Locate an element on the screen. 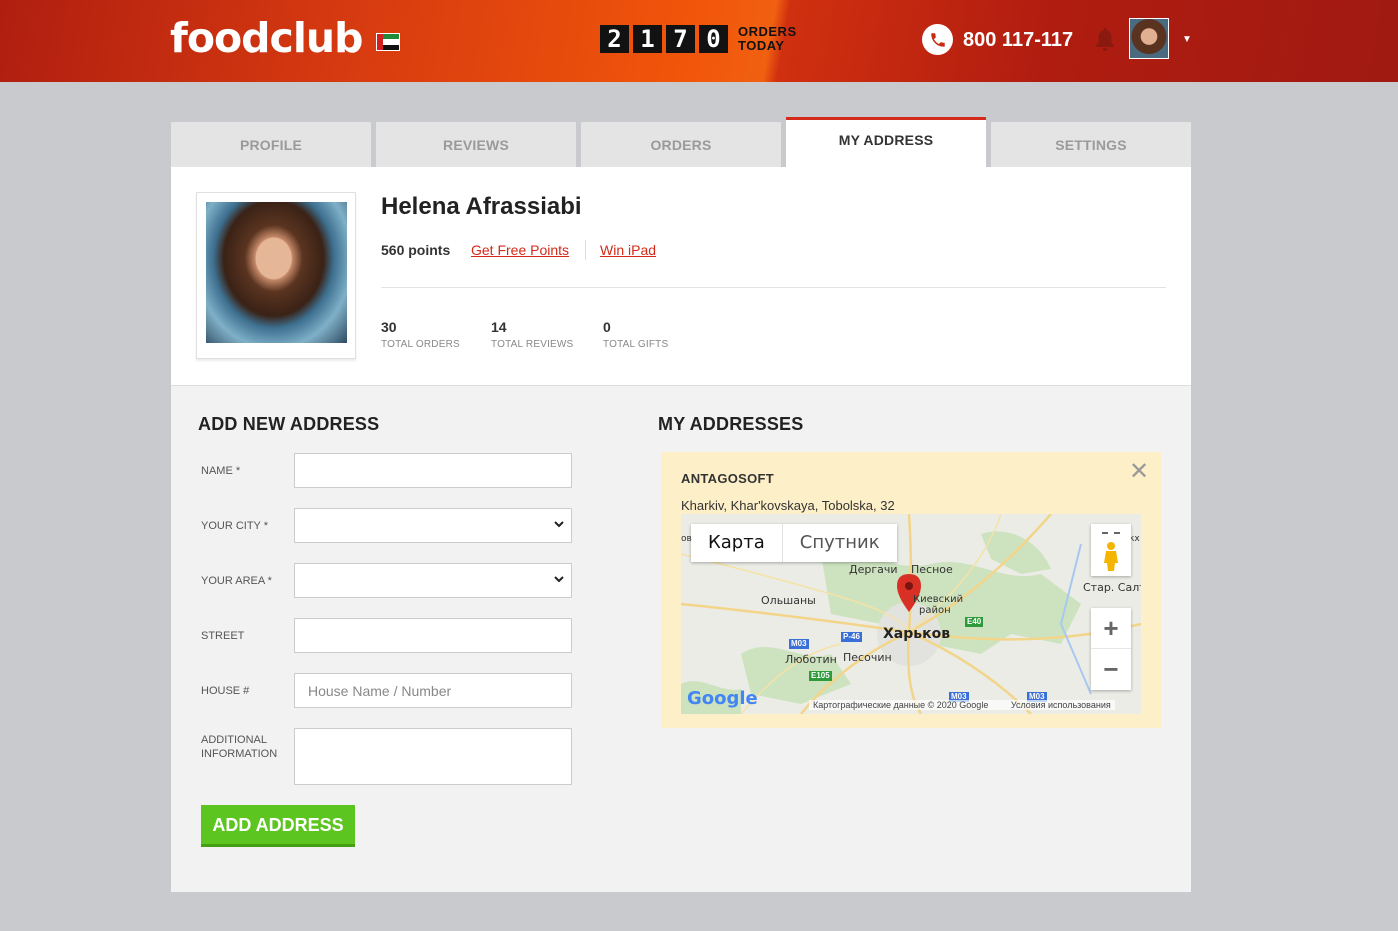 This screenshot has height=931, width=1398. address-text: Kharkiv, Khar'kovskaya, Tobolska, 32 is located at coordinates (788, 505).